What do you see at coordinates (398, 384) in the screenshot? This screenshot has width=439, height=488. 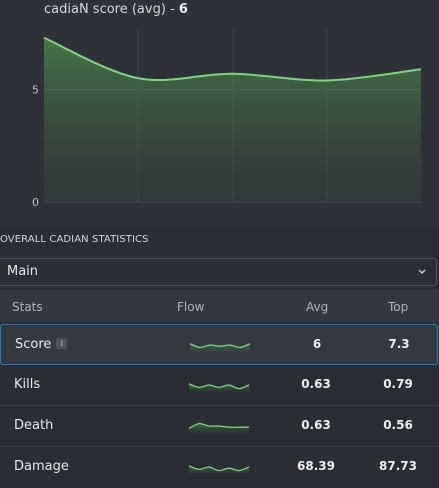 I see `stat-top: 0.79` at bounding box center [398, 384].